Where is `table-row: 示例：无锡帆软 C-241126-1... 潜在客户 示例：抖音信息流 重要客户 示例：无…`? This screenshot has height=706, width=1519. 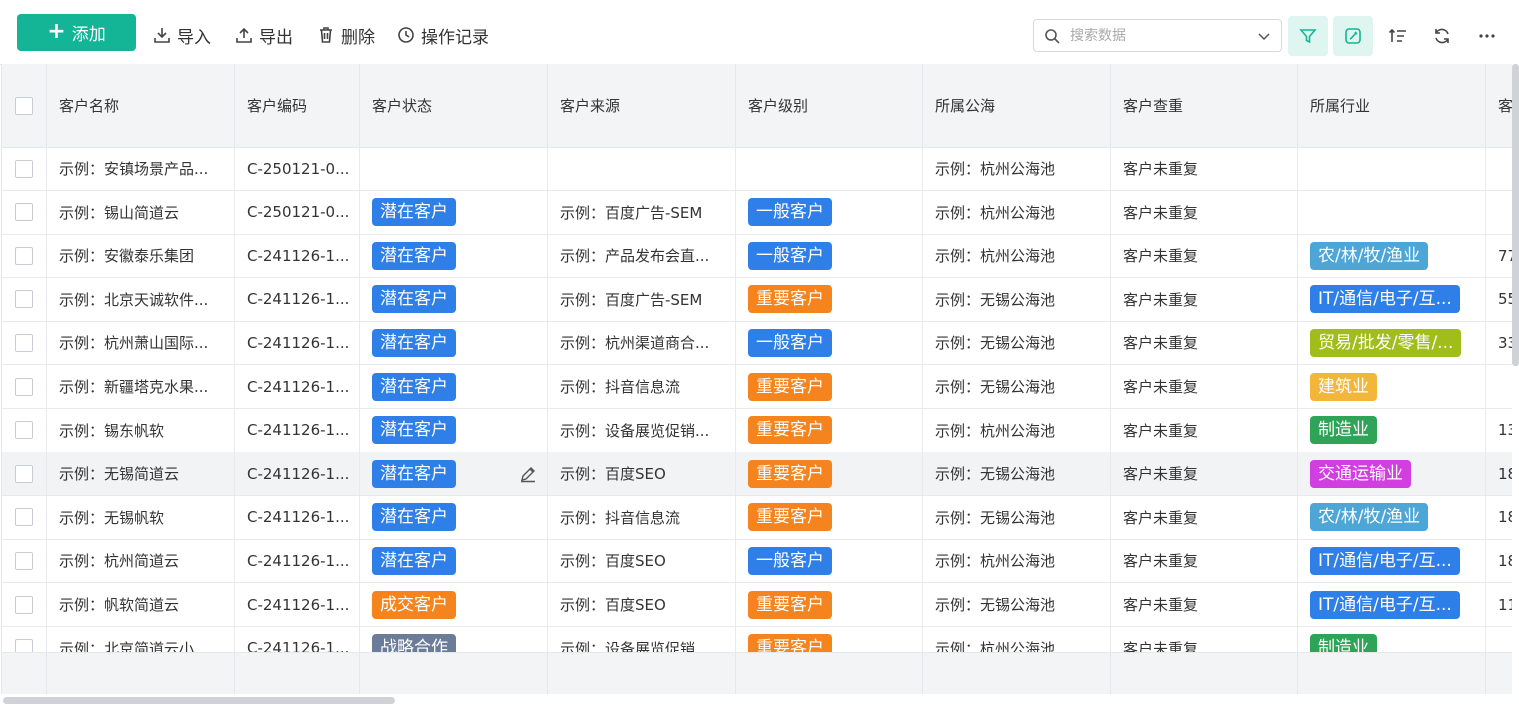 table-row: 示例：无锡帆软 C-241126-1... 潜在客户 示例：抖音信息流 重要客户 示例：无… is located at coordinates (757, 517).